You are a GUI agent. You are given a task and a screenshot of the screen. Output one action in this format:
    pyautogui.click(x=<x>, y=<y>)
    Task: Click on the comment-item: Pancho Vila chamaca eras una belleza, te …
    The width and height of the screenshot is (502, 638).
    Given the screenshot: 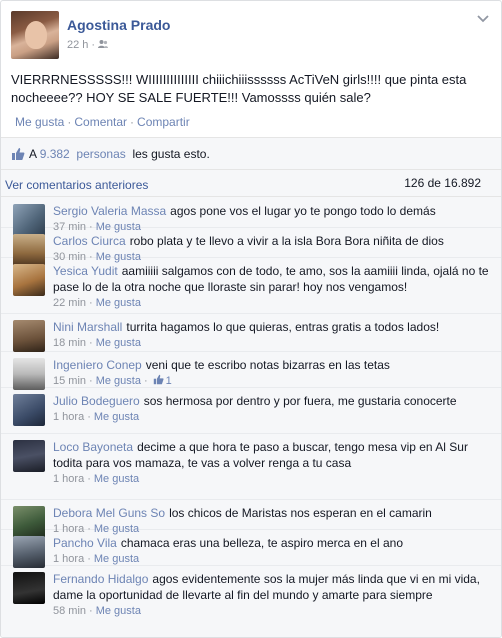 What is the action you would take?
    pyautogui.click(x=251, y=549)
    